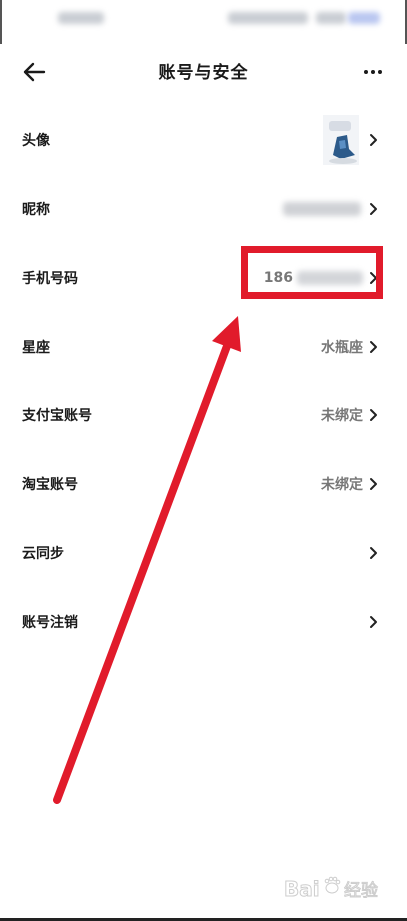 The width and height of the screenshot is (407, 921). Describe the element at coordinates (50, 484) in the screenshot. I see `settings-row-label: 淘宝账号` at that location.